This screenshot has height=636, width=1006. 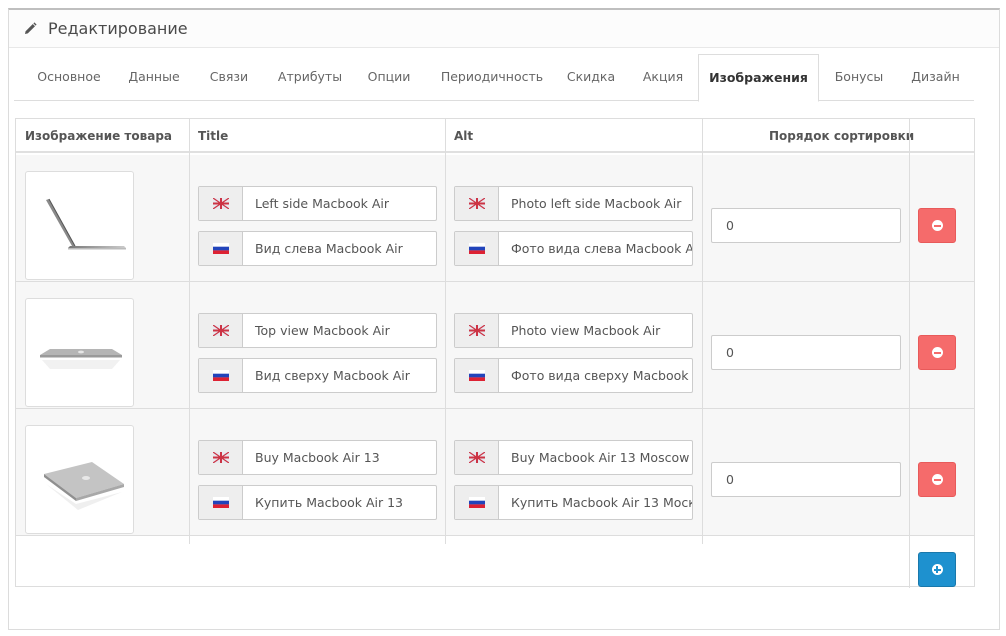 What do you see at coordinates (317, 375) in the screenshot?
I see `title-input-ru: Вид сверху Macbook Air` at bounding box center [317, 375].